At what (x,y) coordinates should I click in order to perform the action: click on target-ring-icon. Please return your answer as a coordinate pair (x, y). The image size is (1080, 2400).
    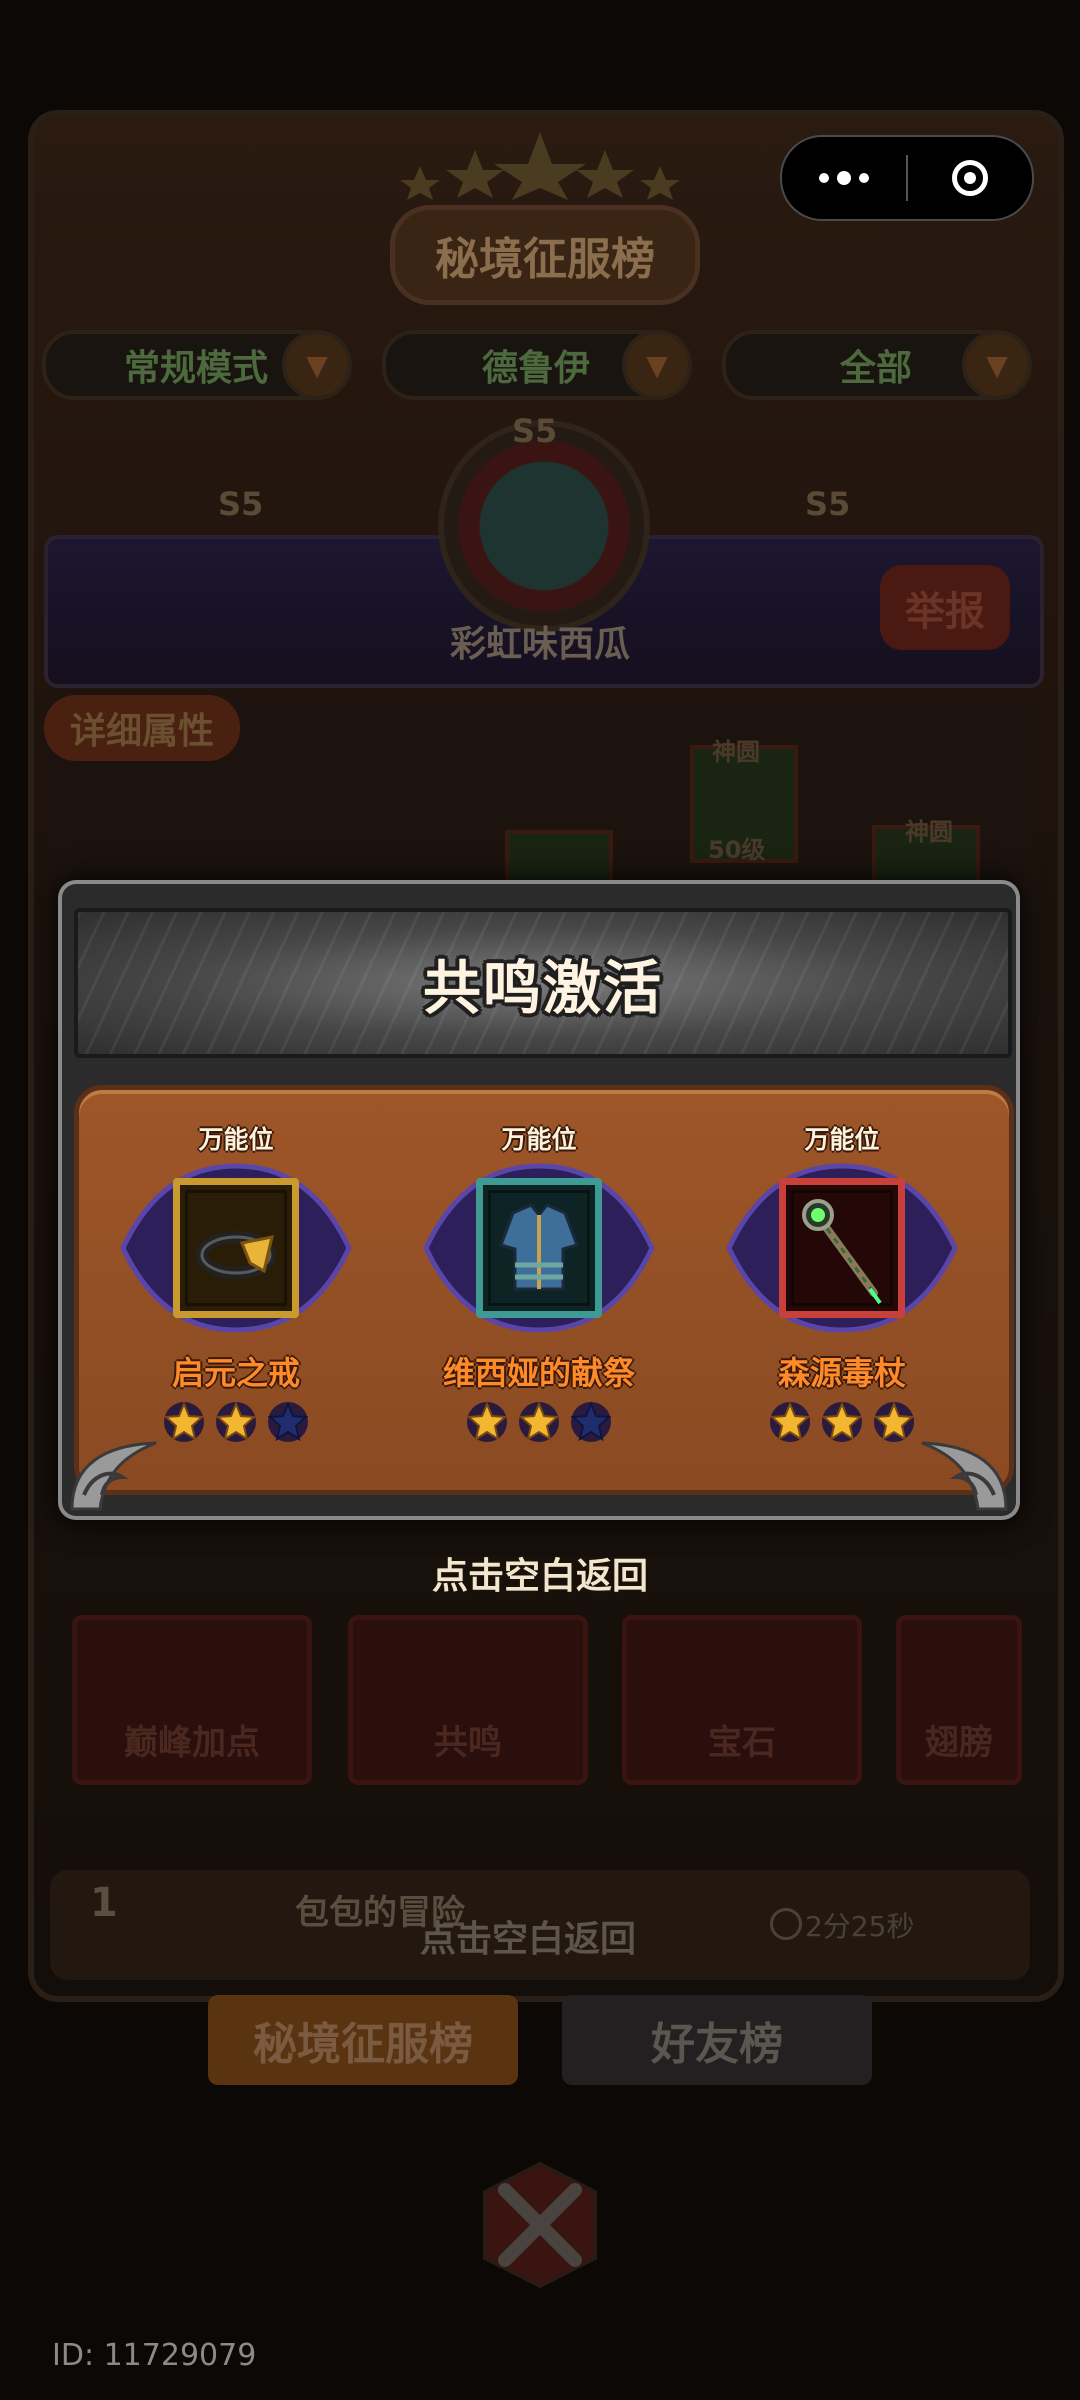
    Looking at the image, I should click on (970, 178).